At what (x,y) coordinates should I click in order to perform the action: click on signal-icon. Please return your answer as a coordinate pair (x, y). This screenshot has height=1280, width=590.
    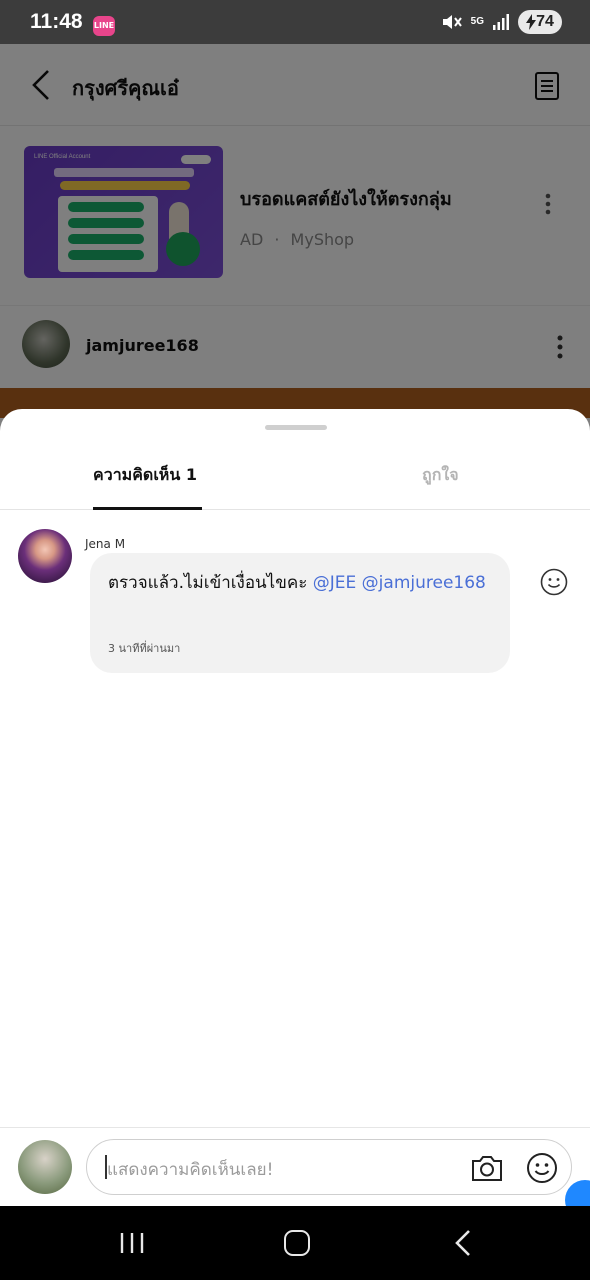
    Looking at the image, I should click on (501, 22).